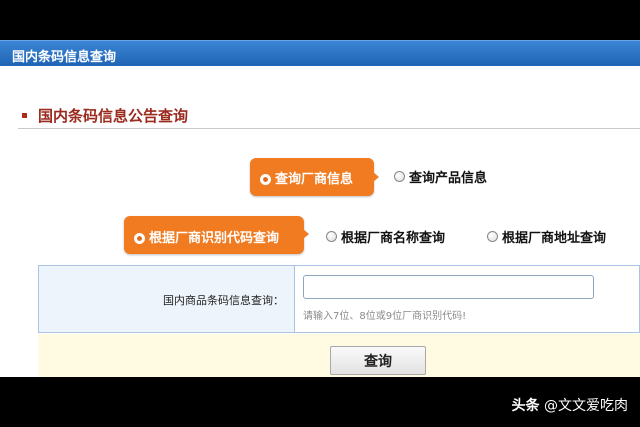 This screenshot has width=640, height=427. Describe the element at coordinates (329, 128) in the screenshot. I see `heading-divider` at that location.